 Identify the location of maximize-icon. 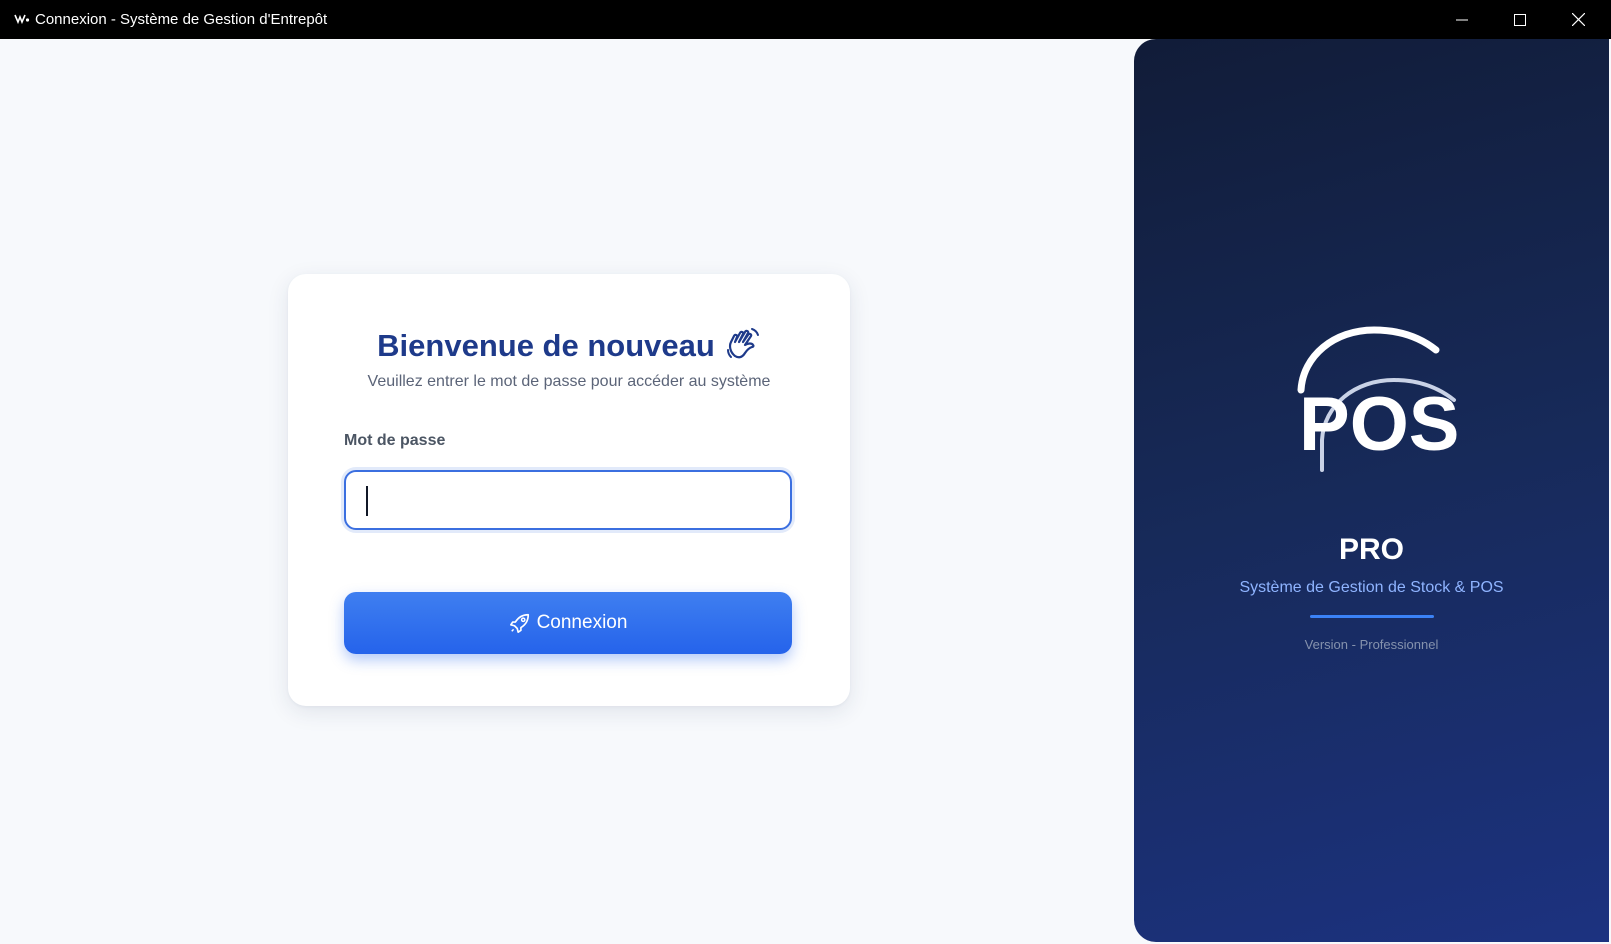
(1520, 19).